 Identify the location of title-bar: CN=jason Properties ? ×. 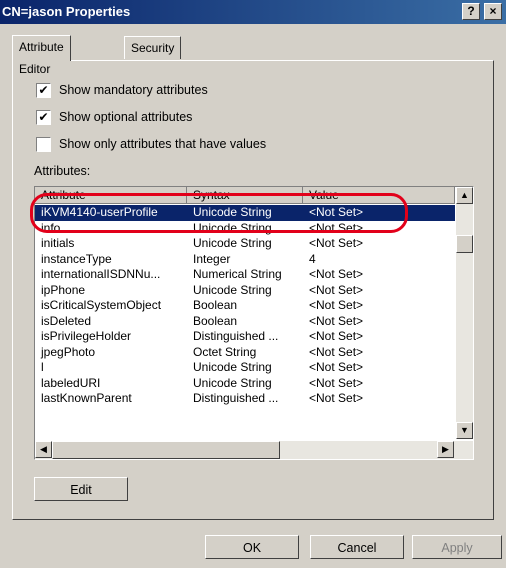
(253, 12).